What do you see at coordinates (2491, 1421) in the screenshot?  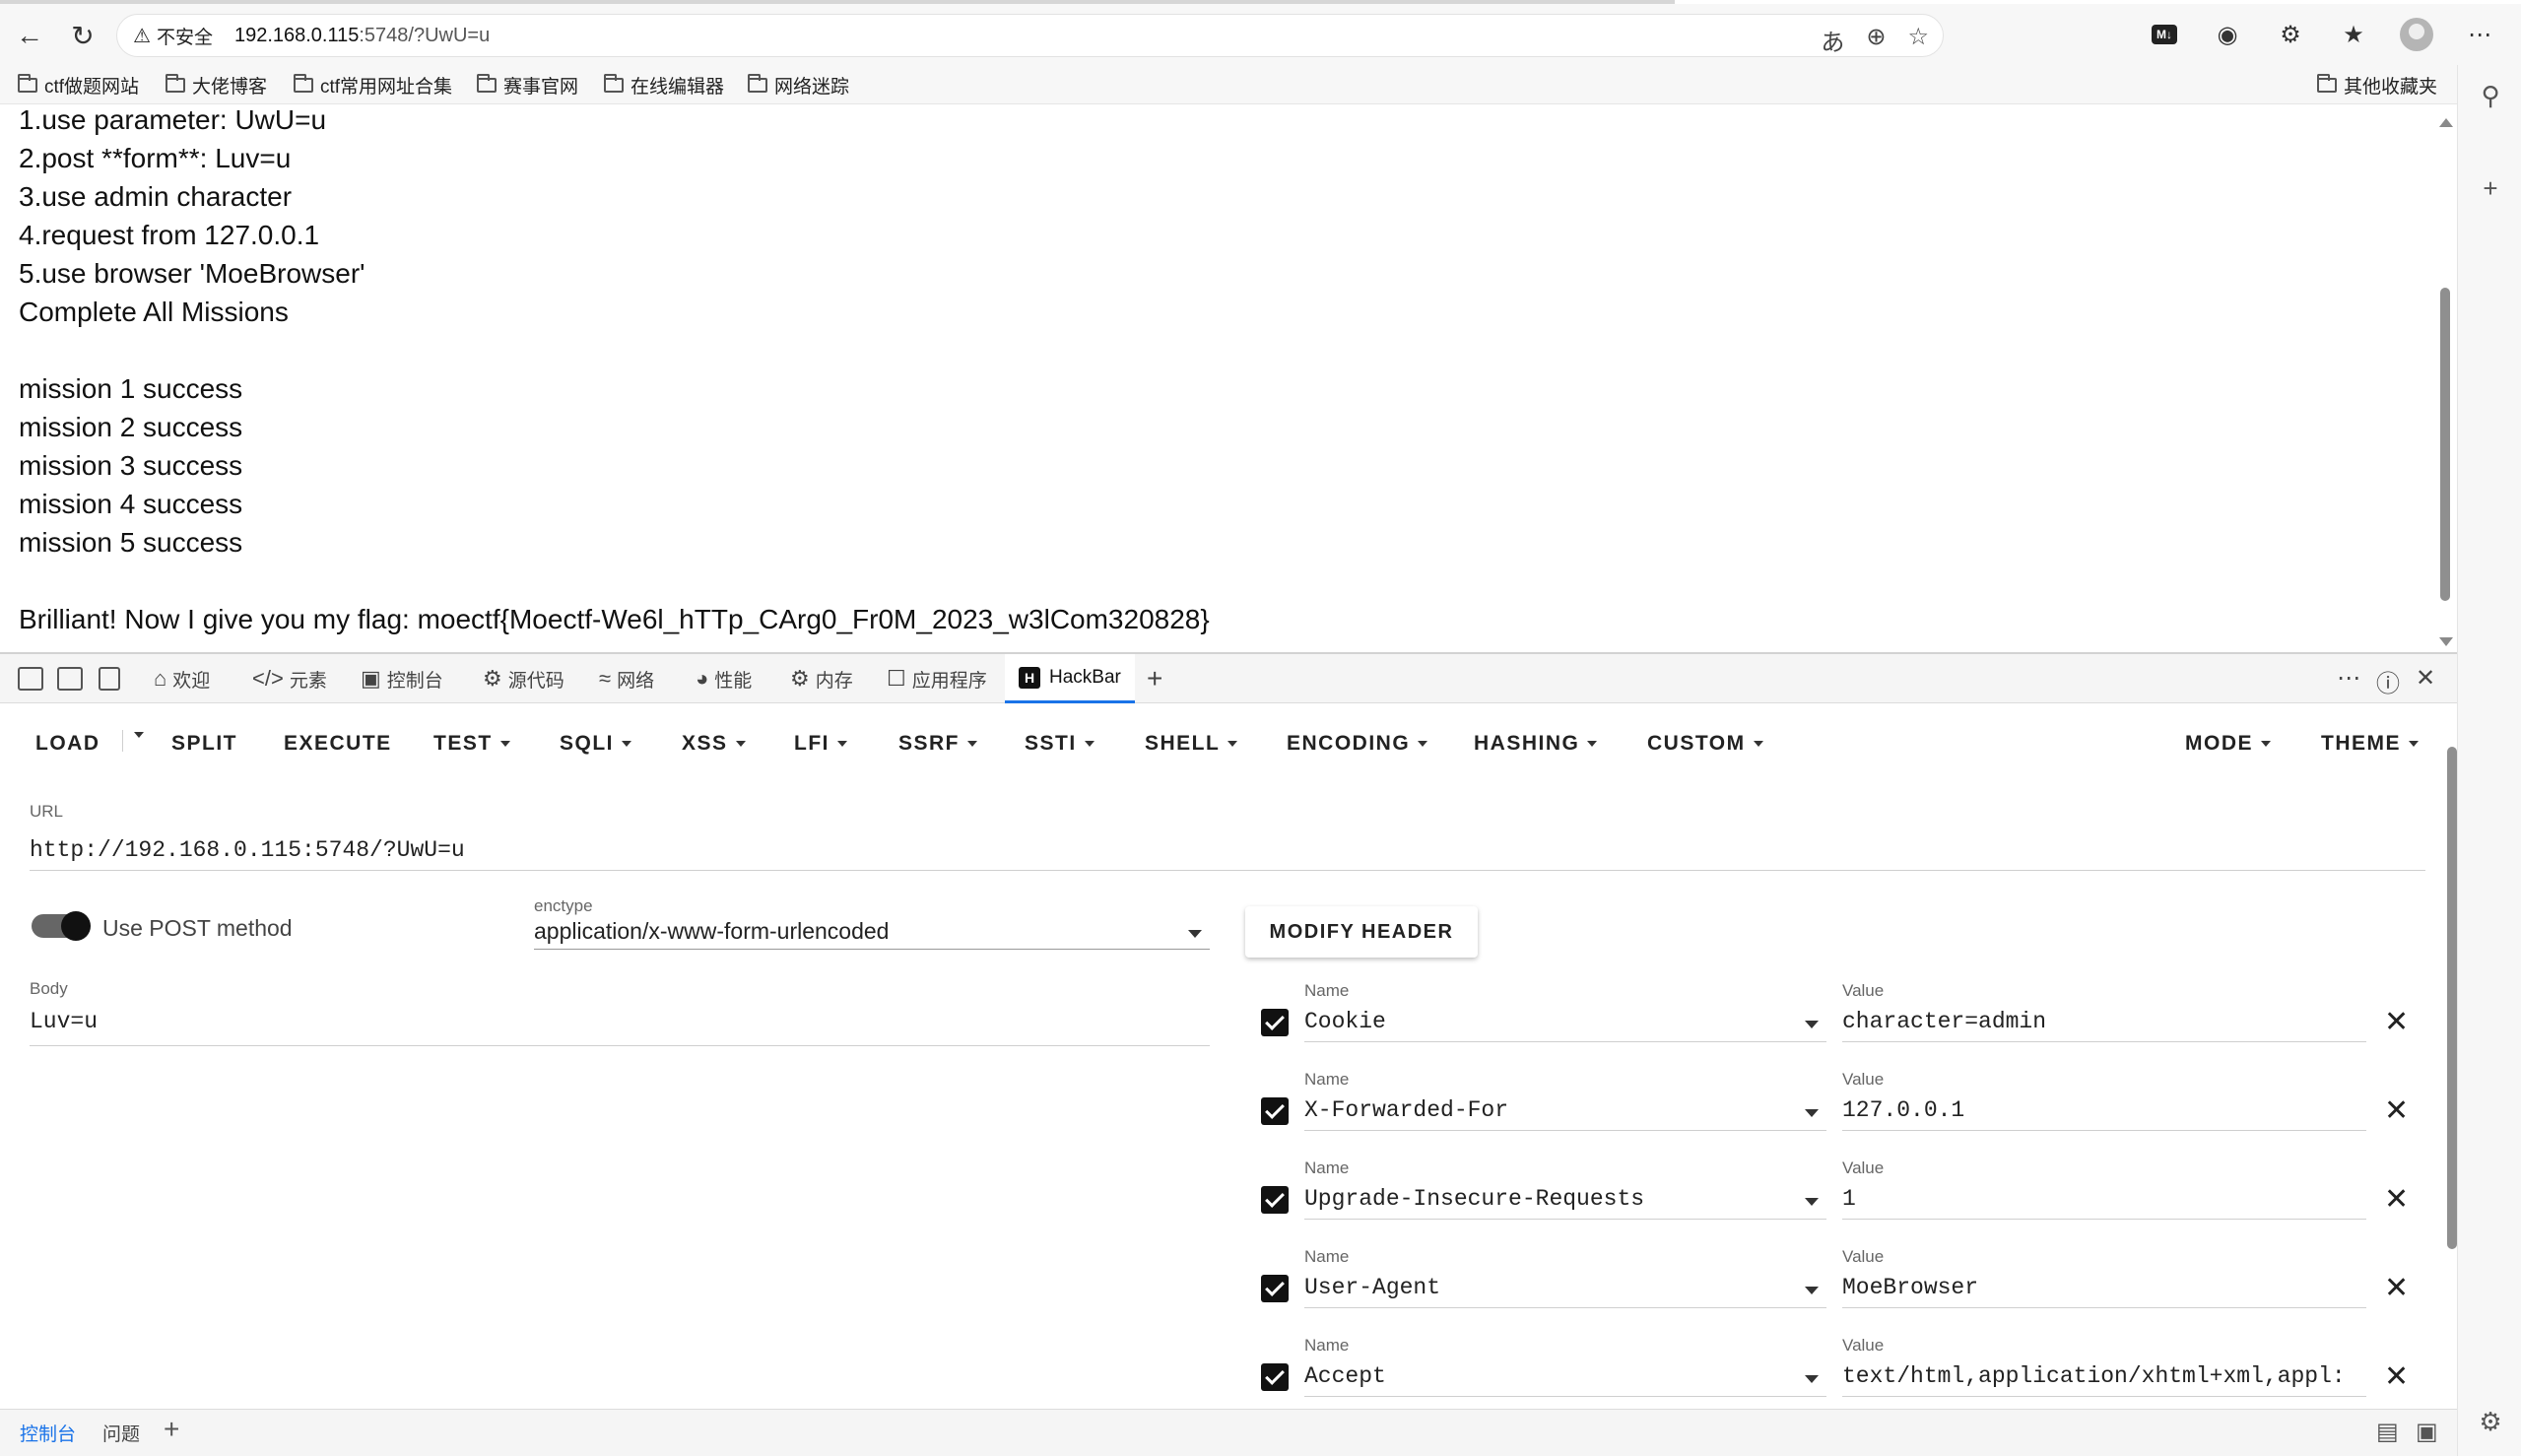 I see `gear-icon: ⚙` at bounding box center [2491, 1421].